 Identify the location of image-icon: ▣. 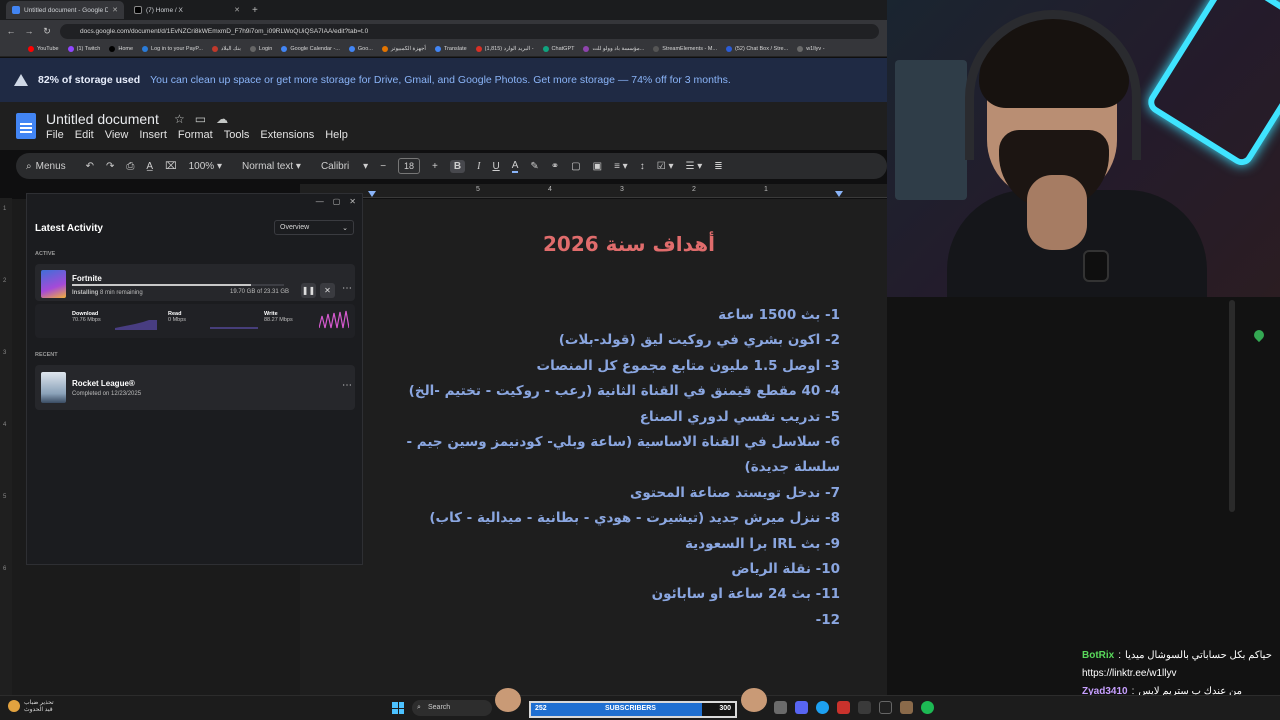
(597, 166).